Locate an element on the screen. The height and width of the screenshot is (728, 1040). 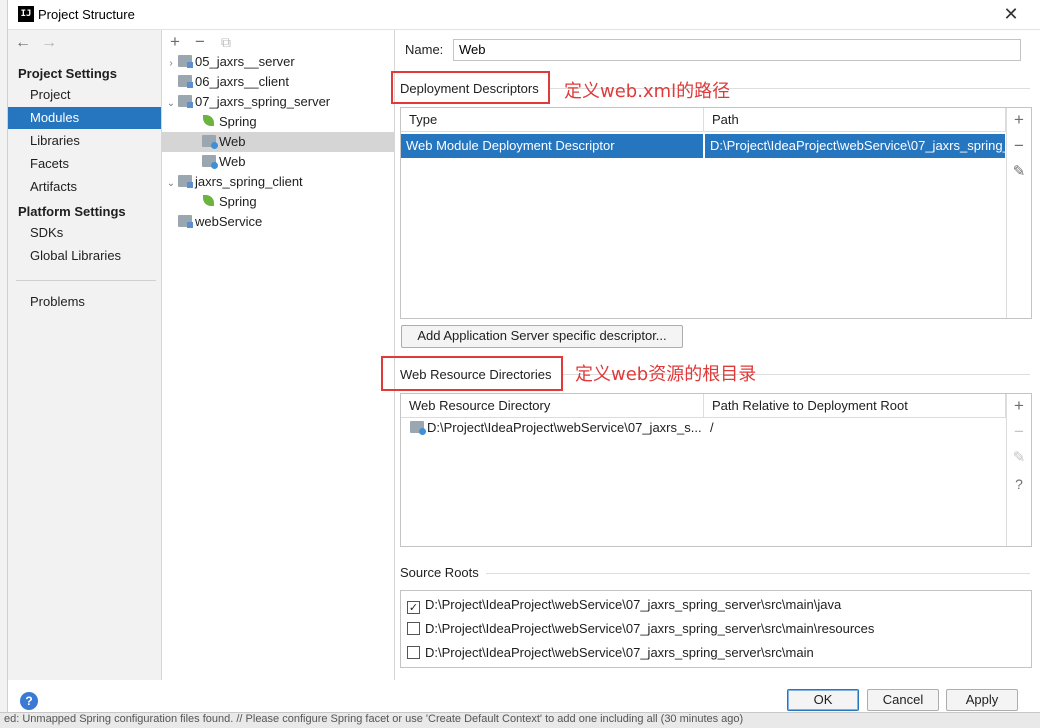
nav-item-libraries: Libraries is located at coordinates (84, 141).